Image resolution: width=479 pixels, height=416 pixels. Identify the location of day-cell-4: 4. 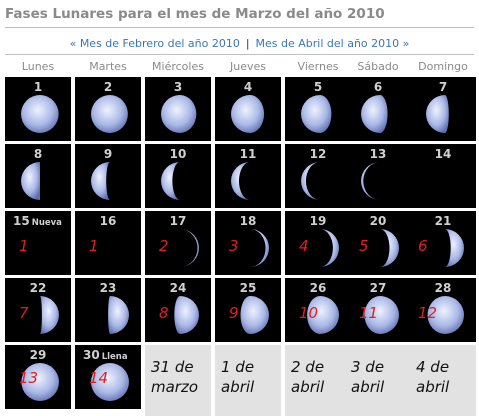
(248, 109).